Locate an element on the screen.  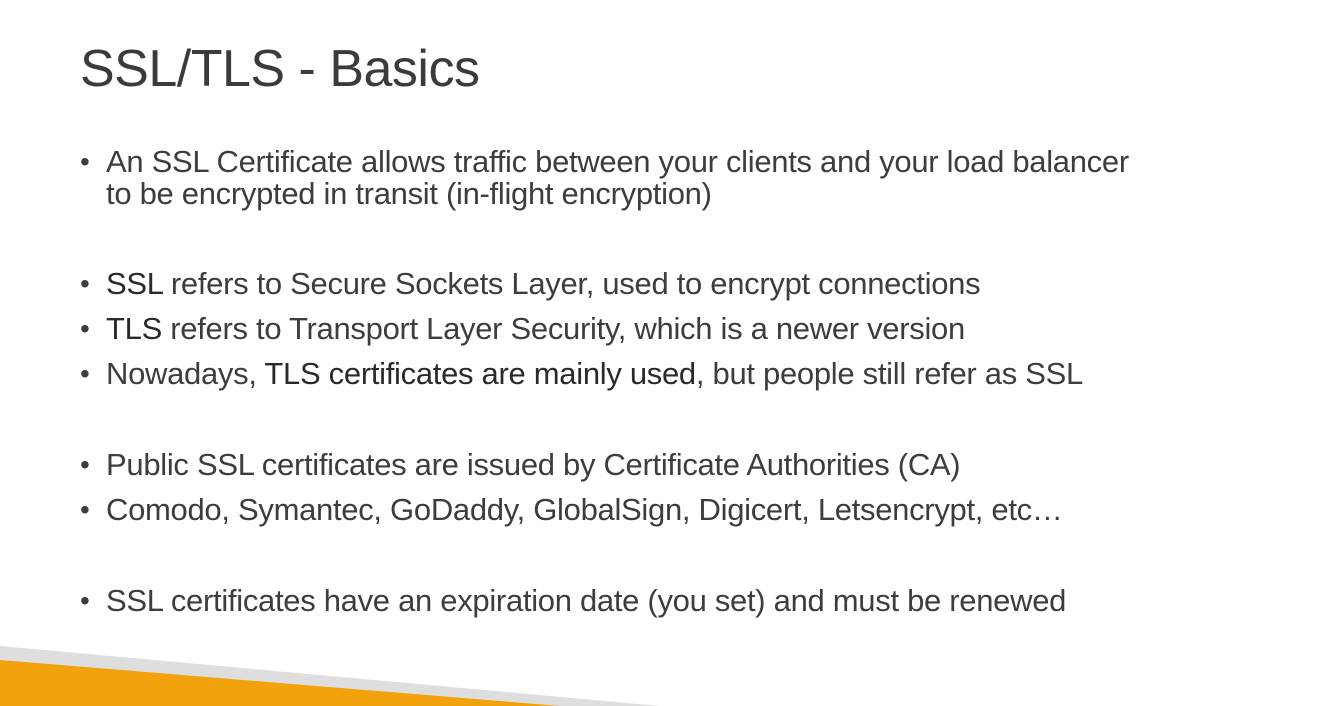
bullet-strong-text: TLS certificates are mainly used is located at coordinates (480, 373).